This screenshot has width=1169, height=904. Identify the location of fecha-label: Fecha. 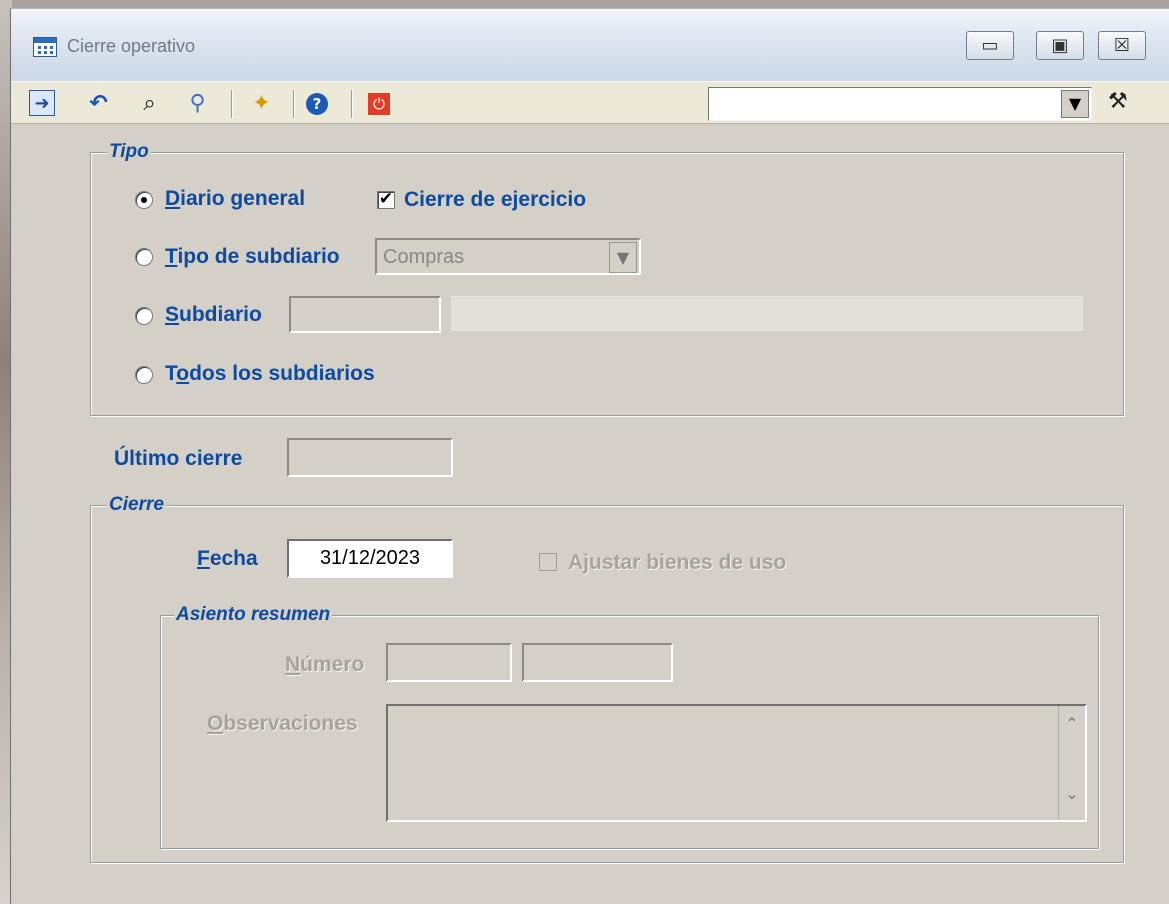
(227, 558).